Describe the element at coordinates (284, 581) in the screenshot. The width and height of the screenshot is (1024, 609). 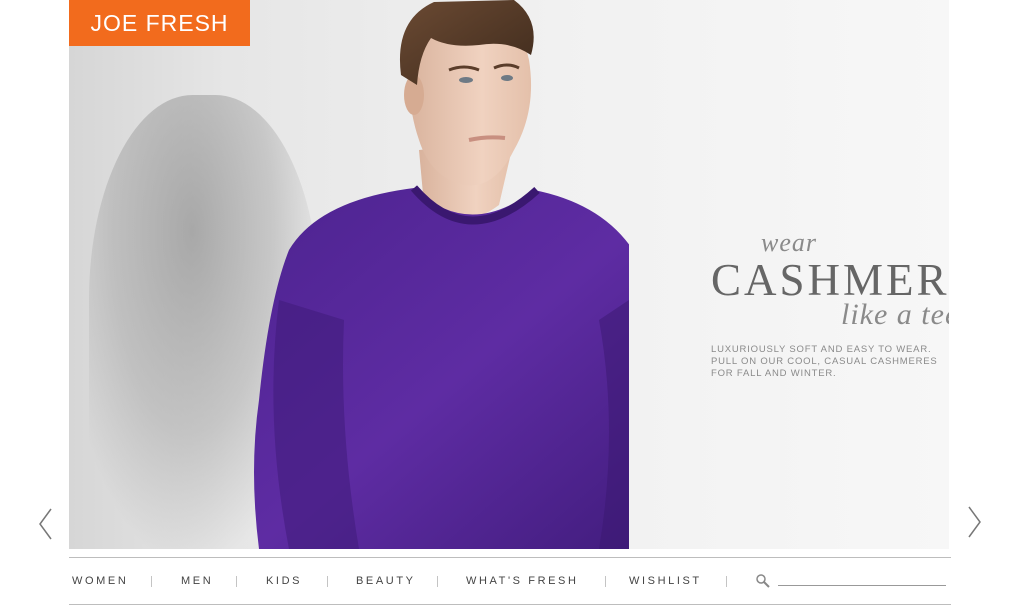
I see `nav-item-kids: KIDS` at that location.